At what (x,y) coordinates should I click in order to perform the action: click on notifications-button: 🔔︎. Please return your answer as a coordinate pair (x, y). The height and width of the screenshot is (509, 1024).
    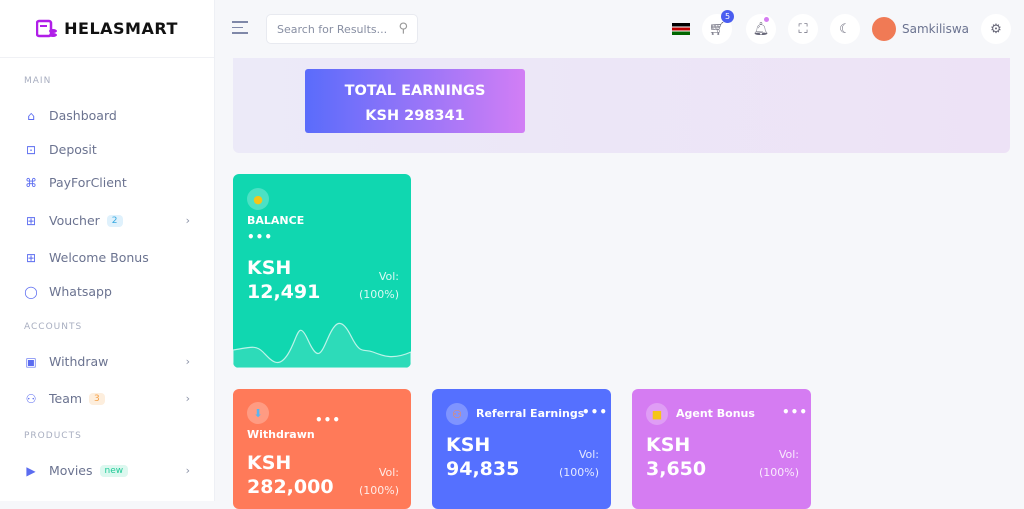
    Looking at the image, I should click on (761, 29).